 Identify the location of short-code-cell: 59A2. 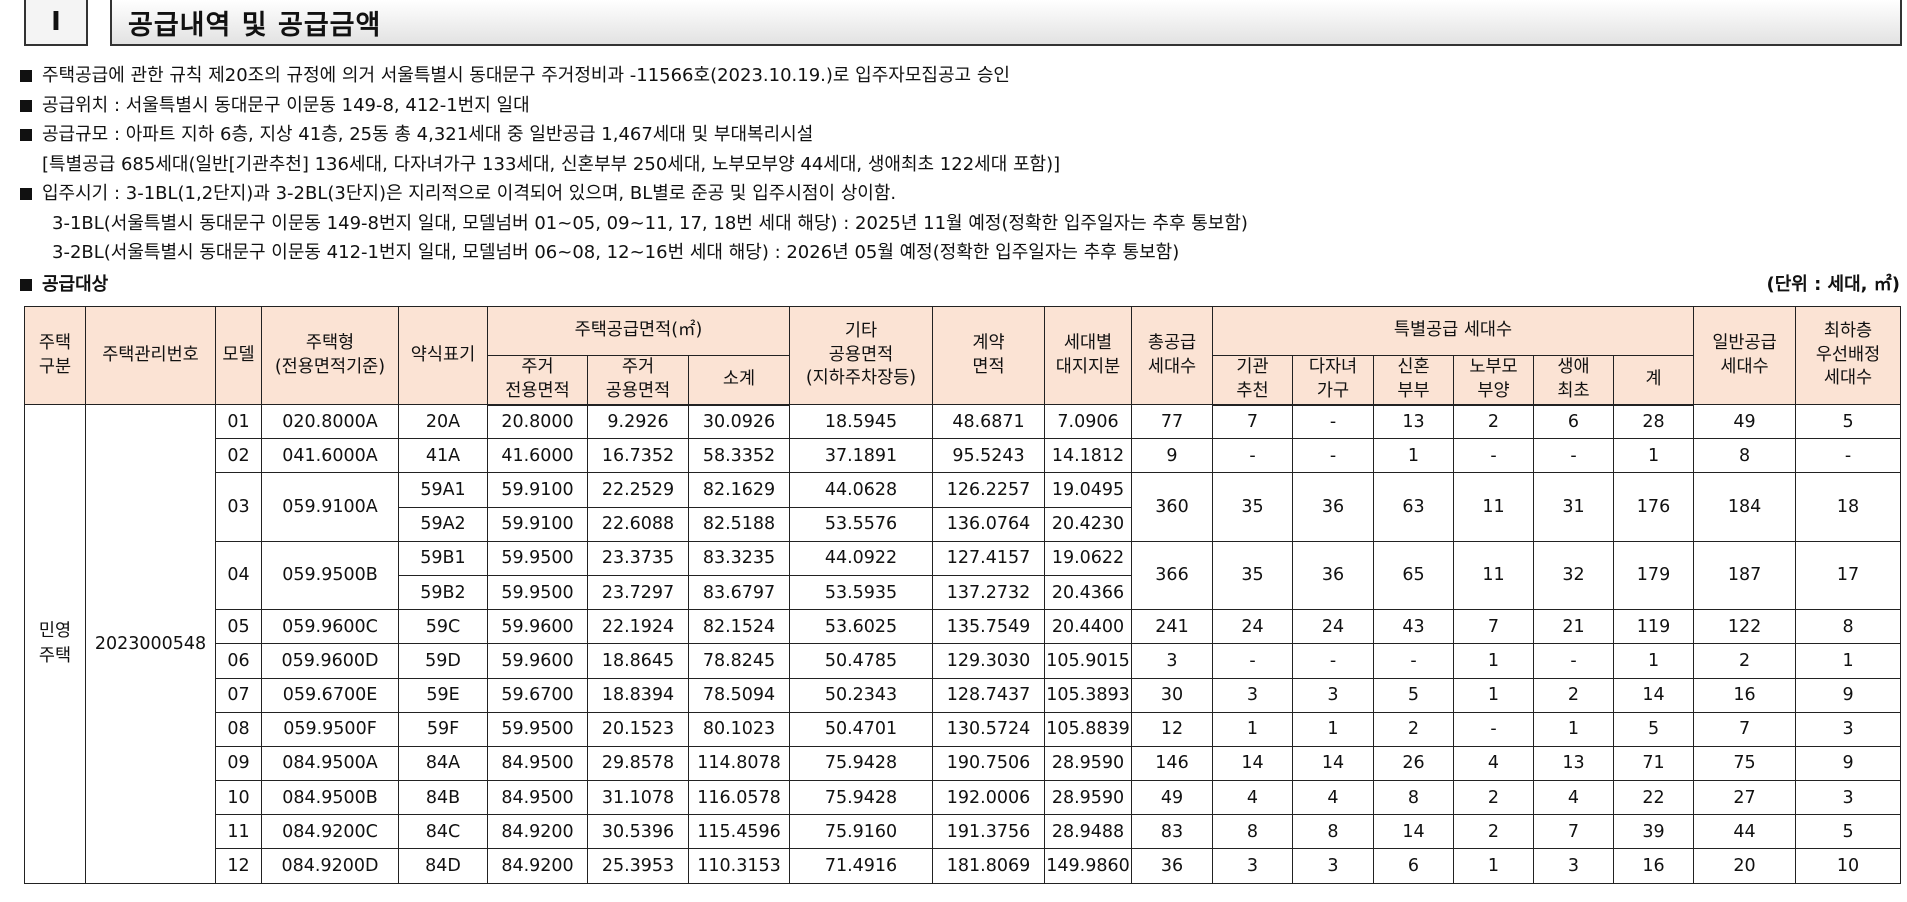
(443, 524).